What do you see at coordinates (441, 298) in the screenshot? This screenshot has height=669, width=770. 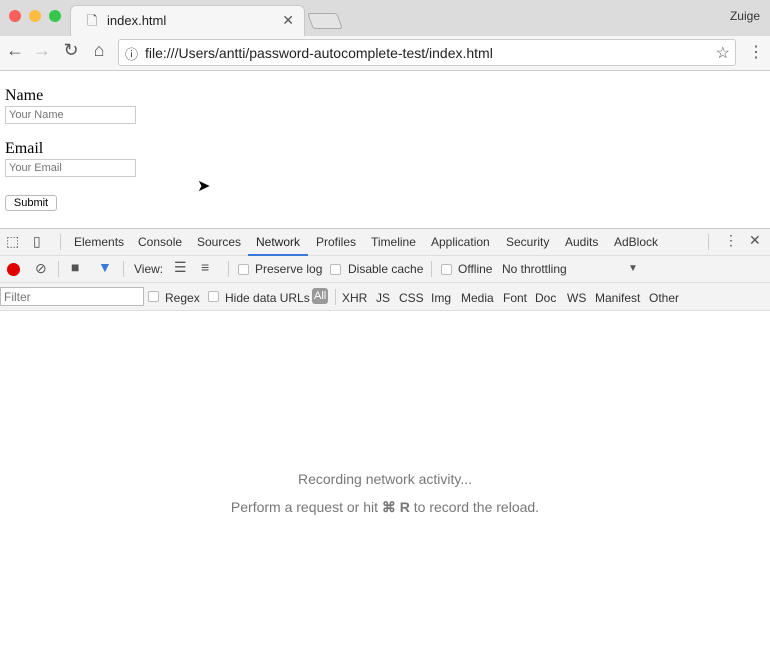 I see `filter-img: Img` at bounding box center [441, 298].